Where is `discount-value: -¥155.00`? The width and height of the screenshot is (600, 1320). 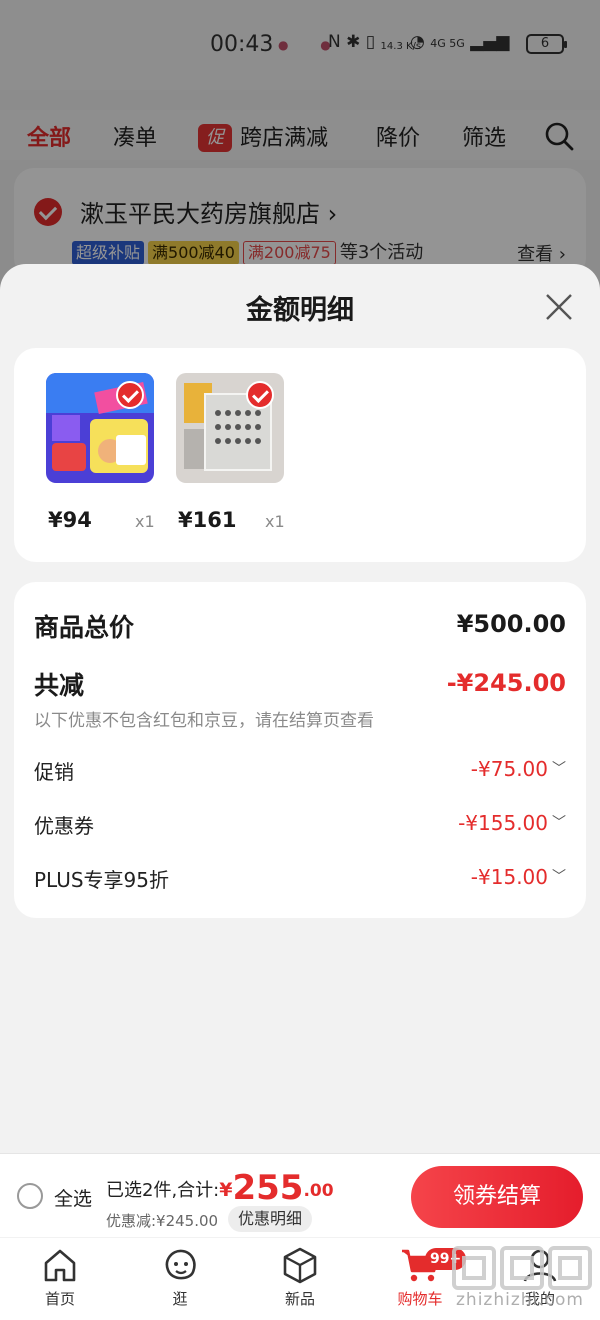
discount-value: -¥155.00 is located at coordinates (503, 823).